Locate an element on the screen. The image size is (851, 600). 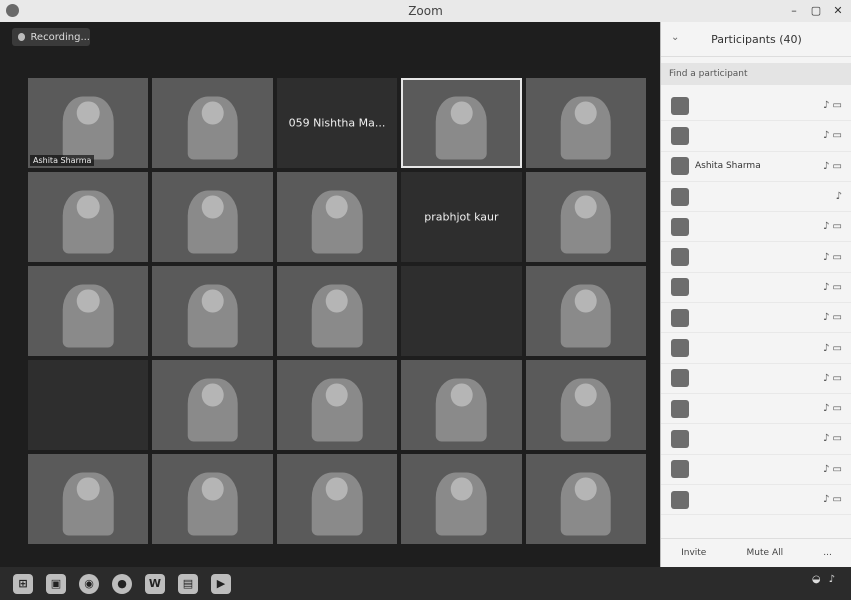
start-icon: ⊞ is located at coordinates (23, 583).